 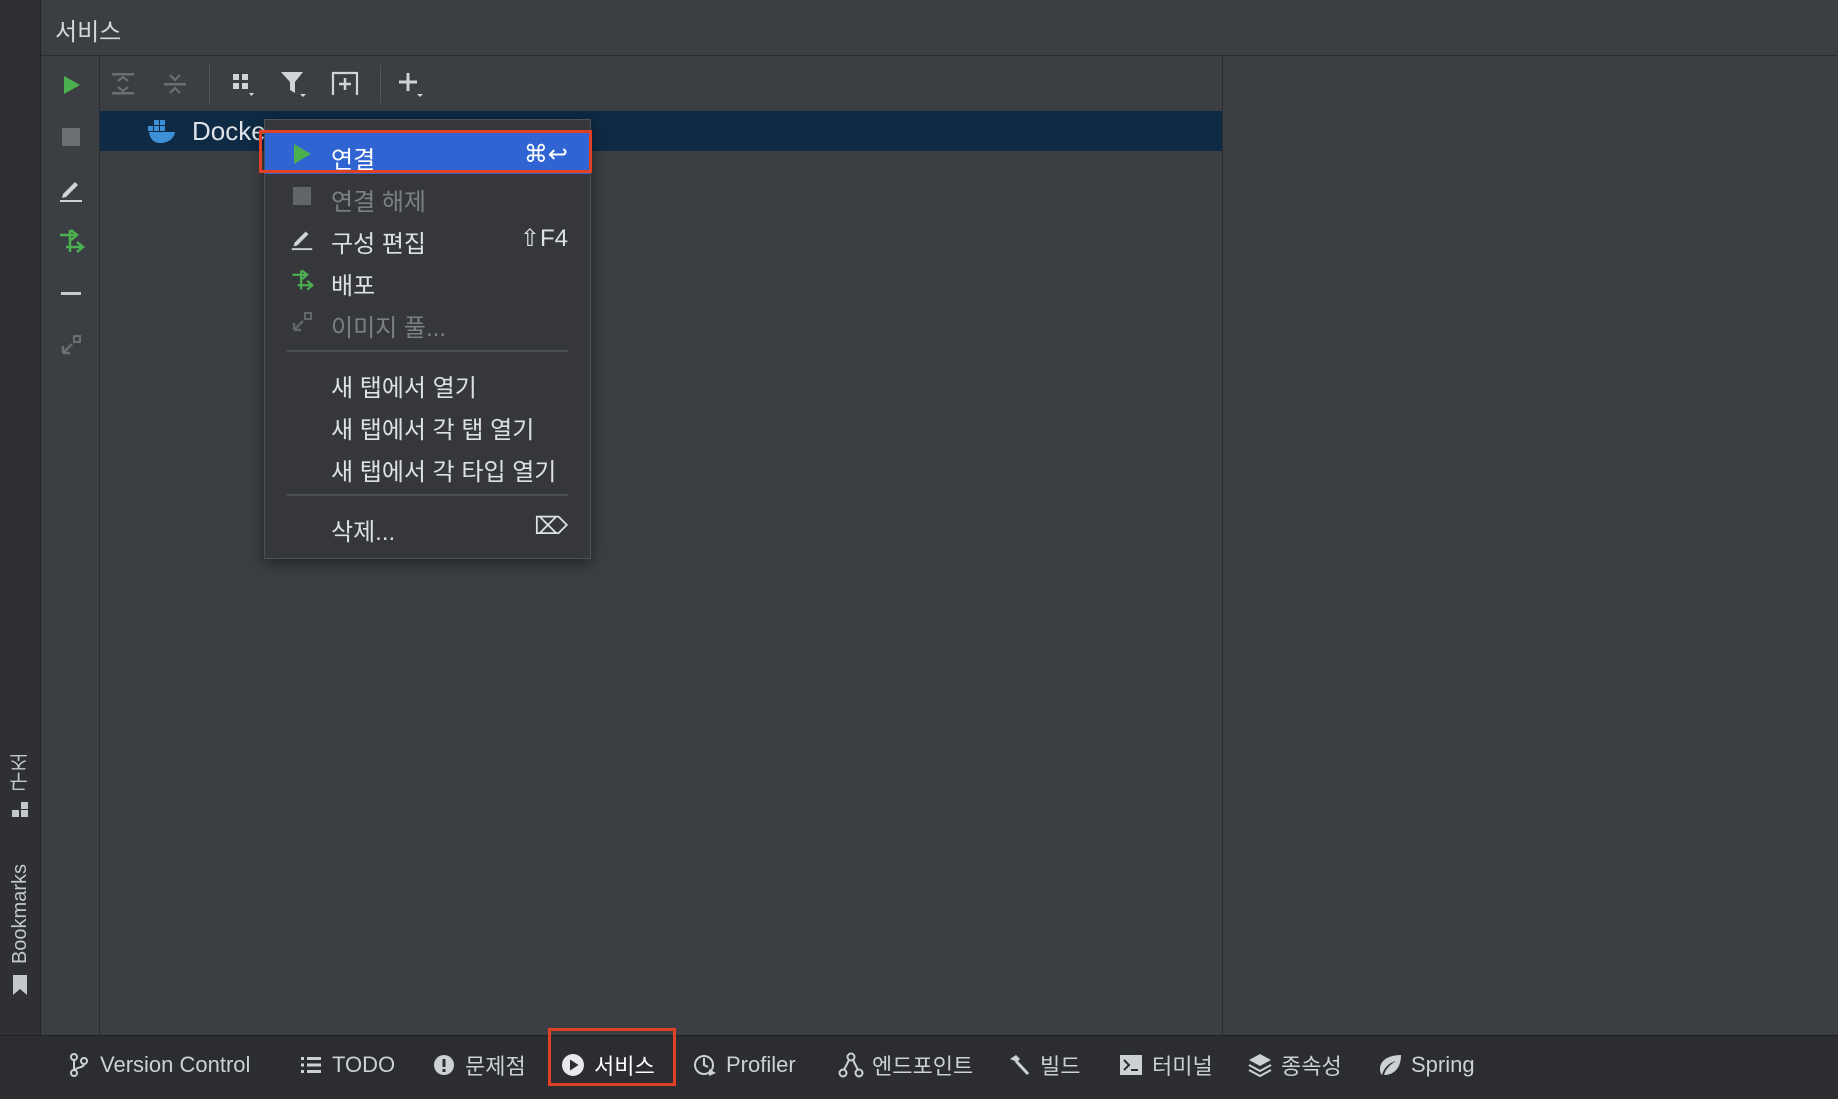 What do you see at coordinates (1311, 1066) in the screenshot?
I see `bottom-tab-label: 종속성` at bounding box center [1311, 1066].